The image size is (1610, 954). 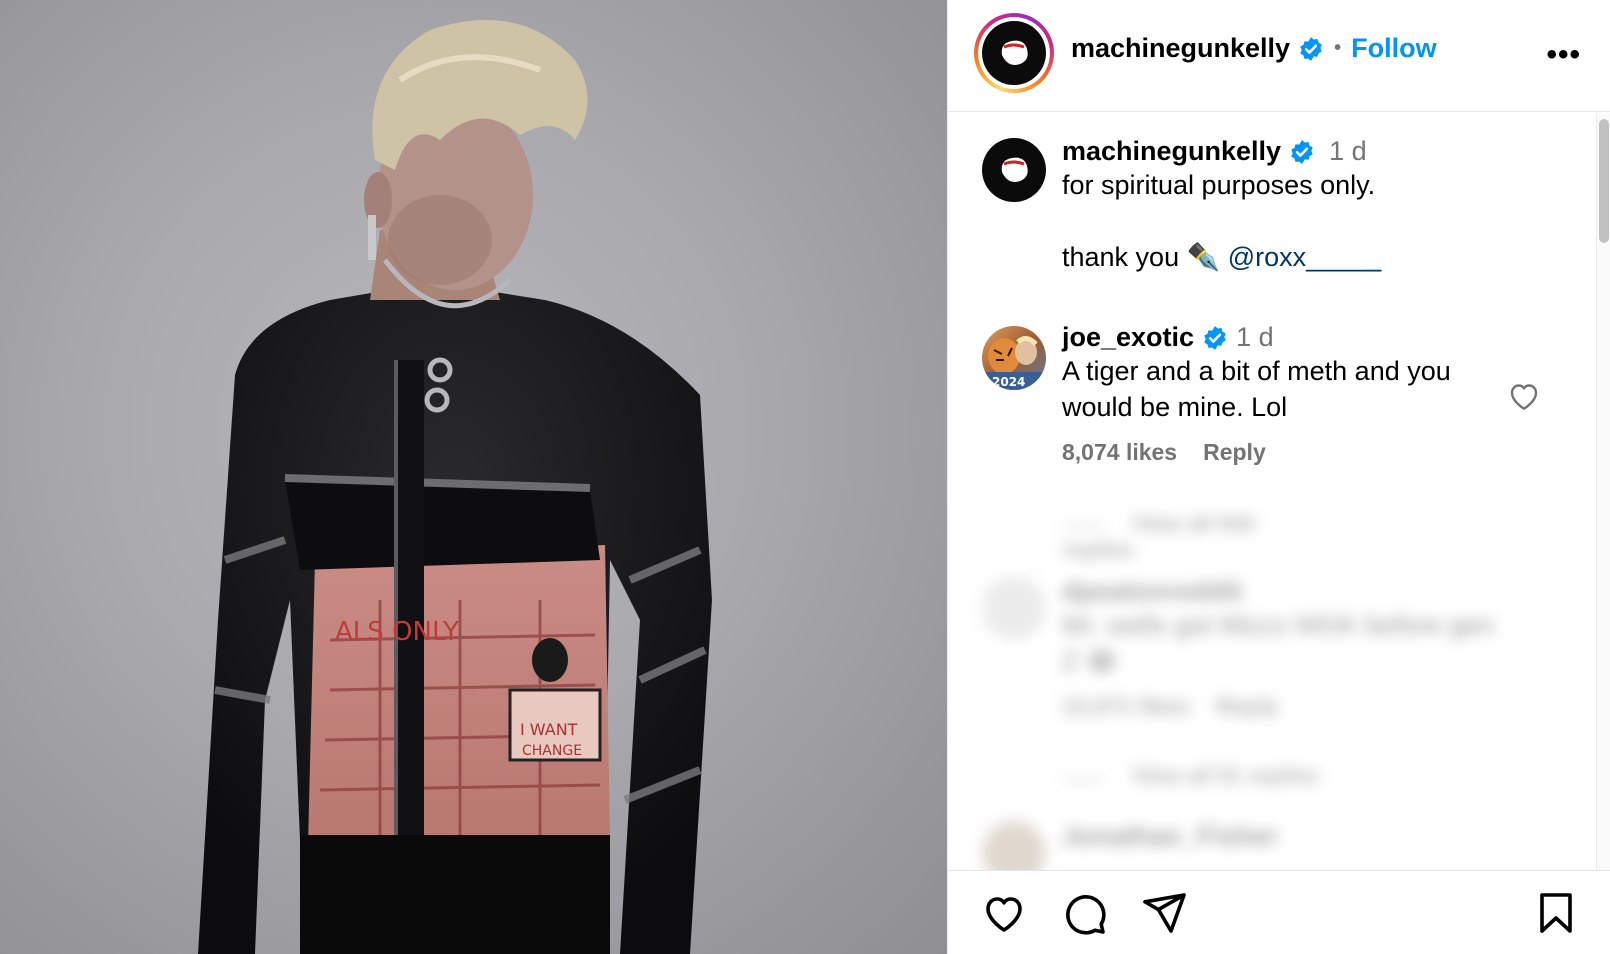 I want to click on avatar, so click(x=1014, y=53).